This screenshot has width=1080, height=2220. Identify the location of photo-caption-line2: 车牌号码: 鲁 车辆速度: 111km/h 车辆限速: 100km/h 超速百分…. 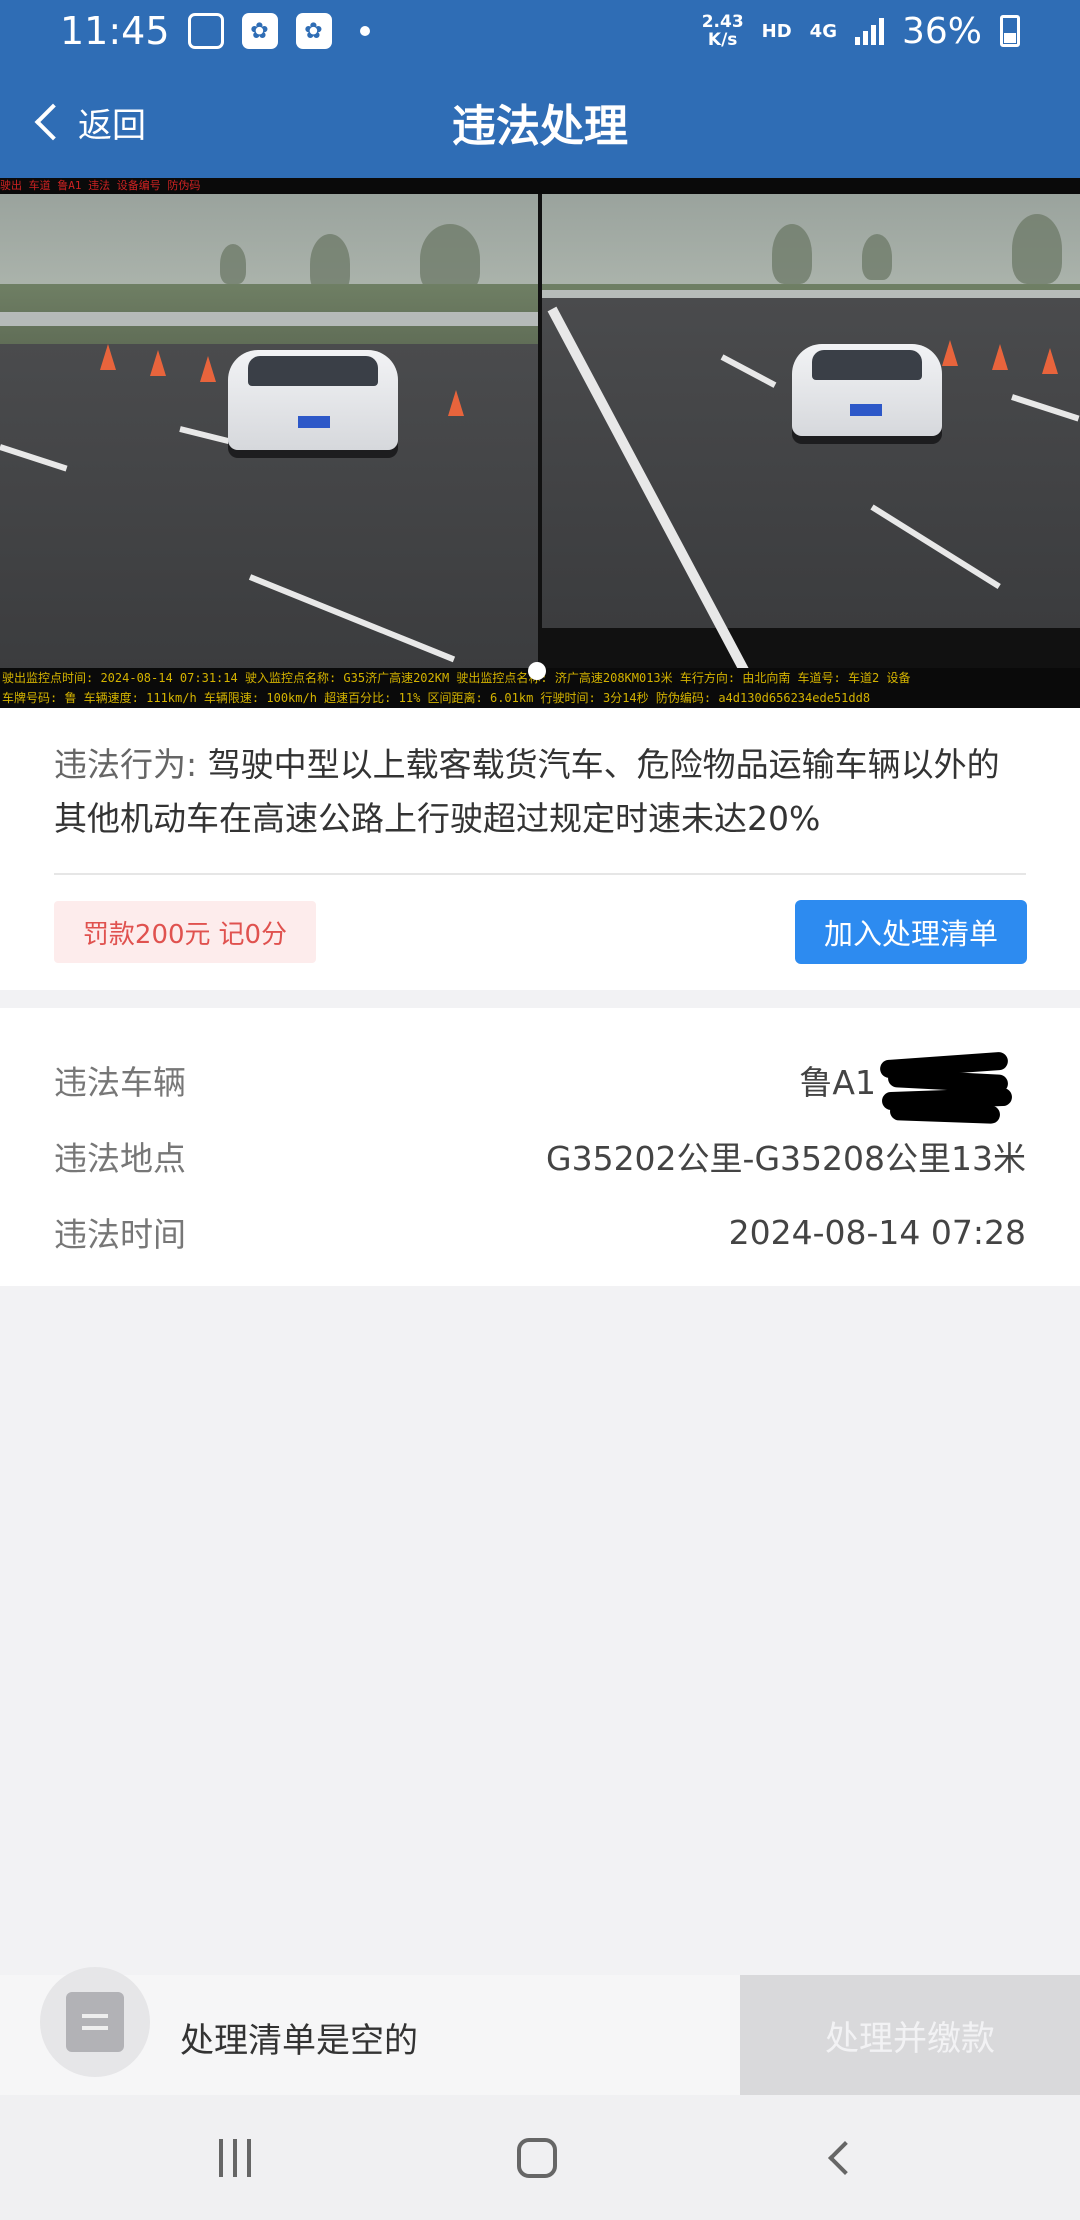
(436, 698).